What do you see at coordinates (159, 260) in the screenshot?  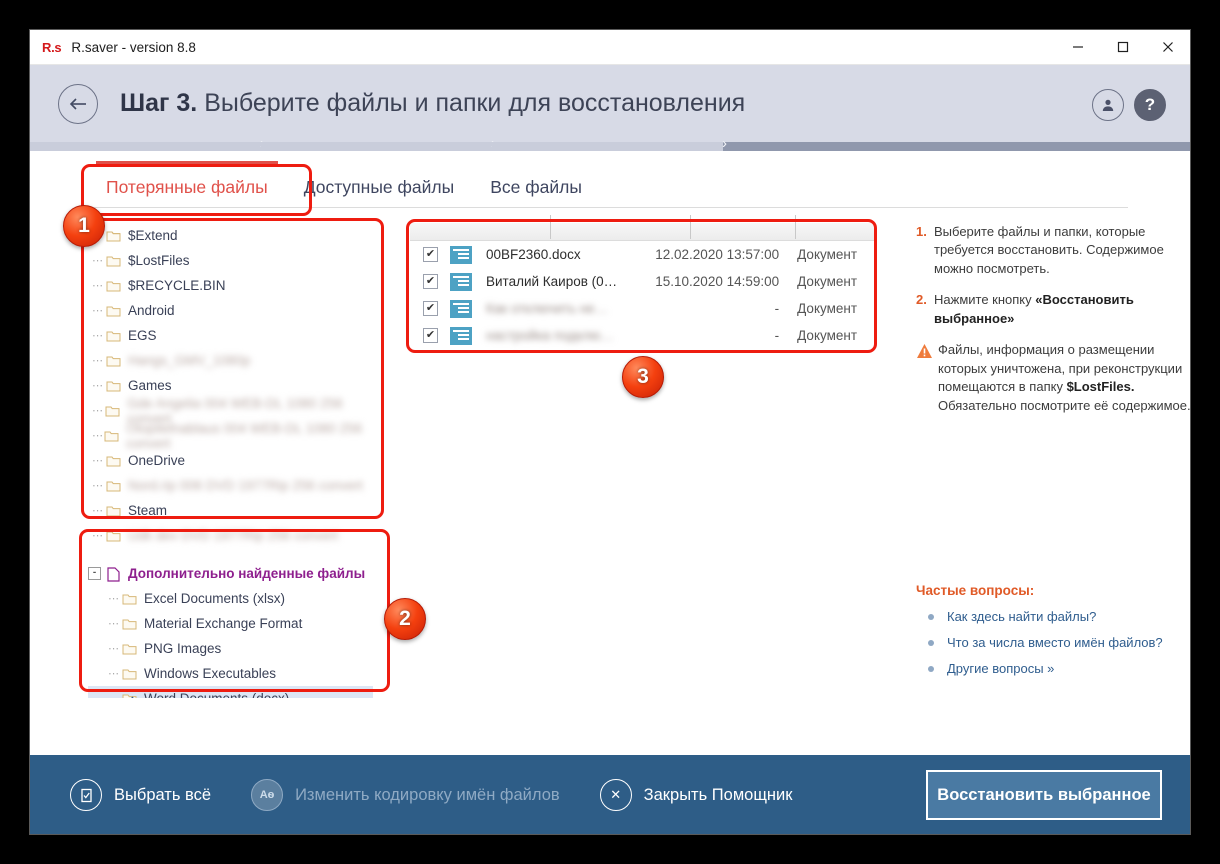 I see `tree-item-label: $LostFiles` at bounding box center [159, 260].